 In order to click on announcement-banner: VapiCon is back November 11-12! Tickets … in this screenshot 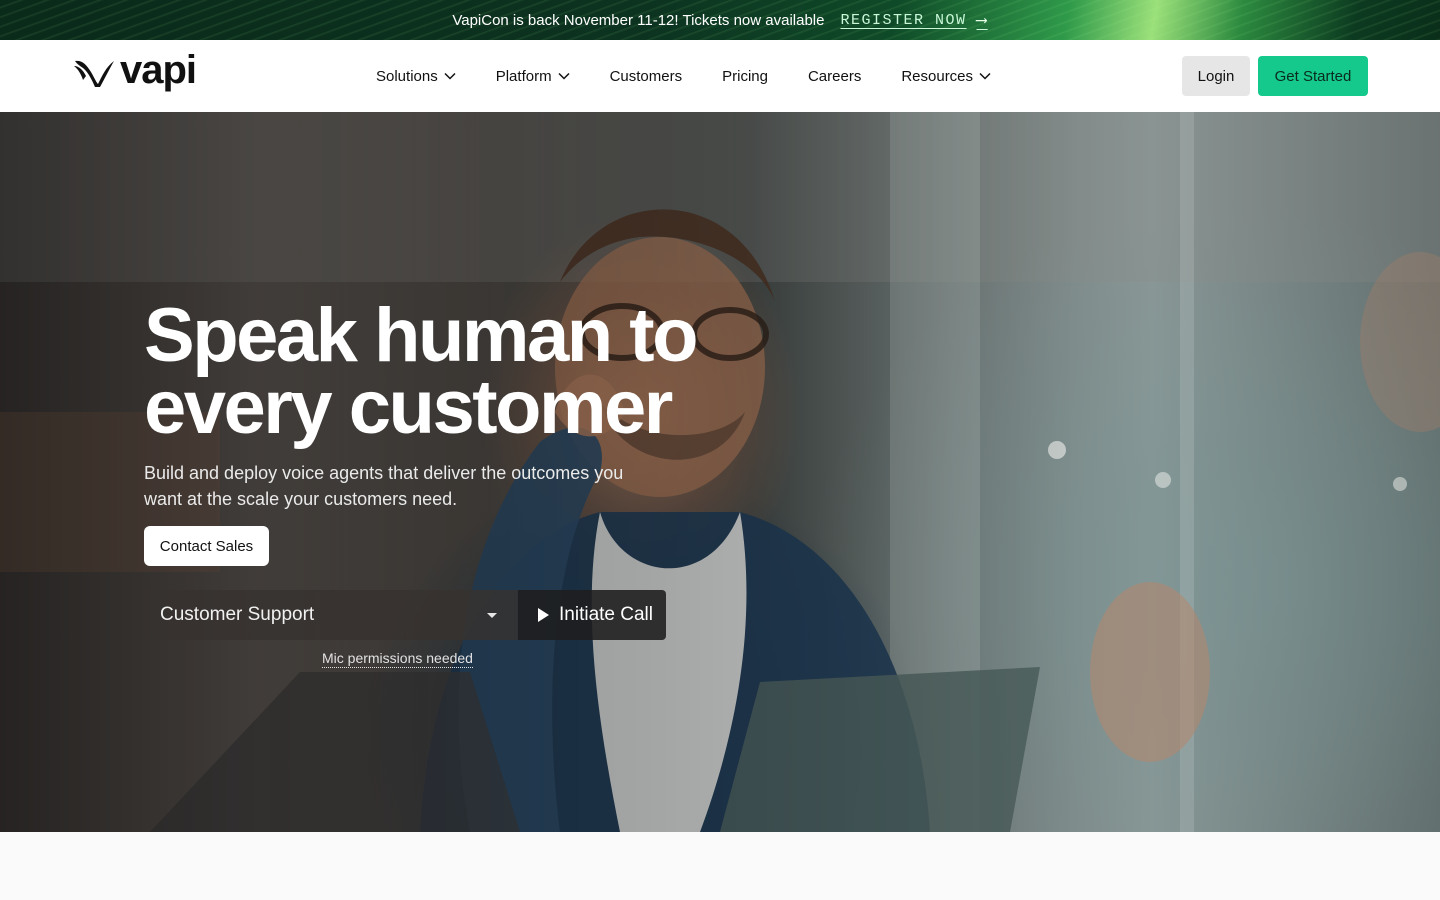, I will do `click(720, 20)`.